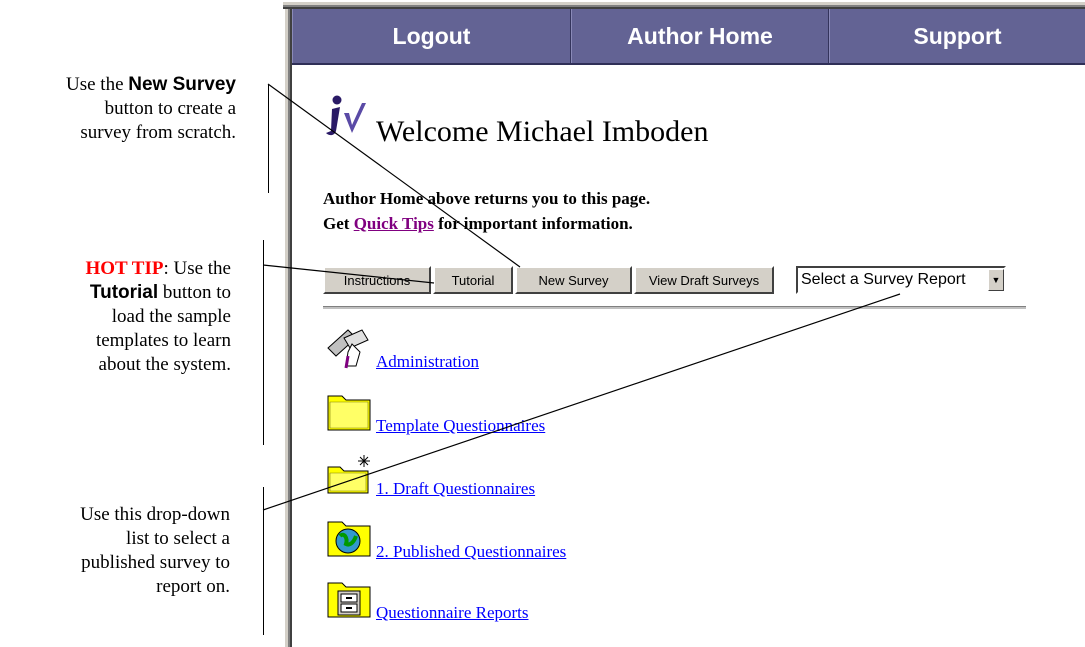 This screenshot has height=647, width=1085. What do you see at coordinates (431, 36) in the screenshot?
I see `nav-logout: Logout` at bounding box center [431, 36].